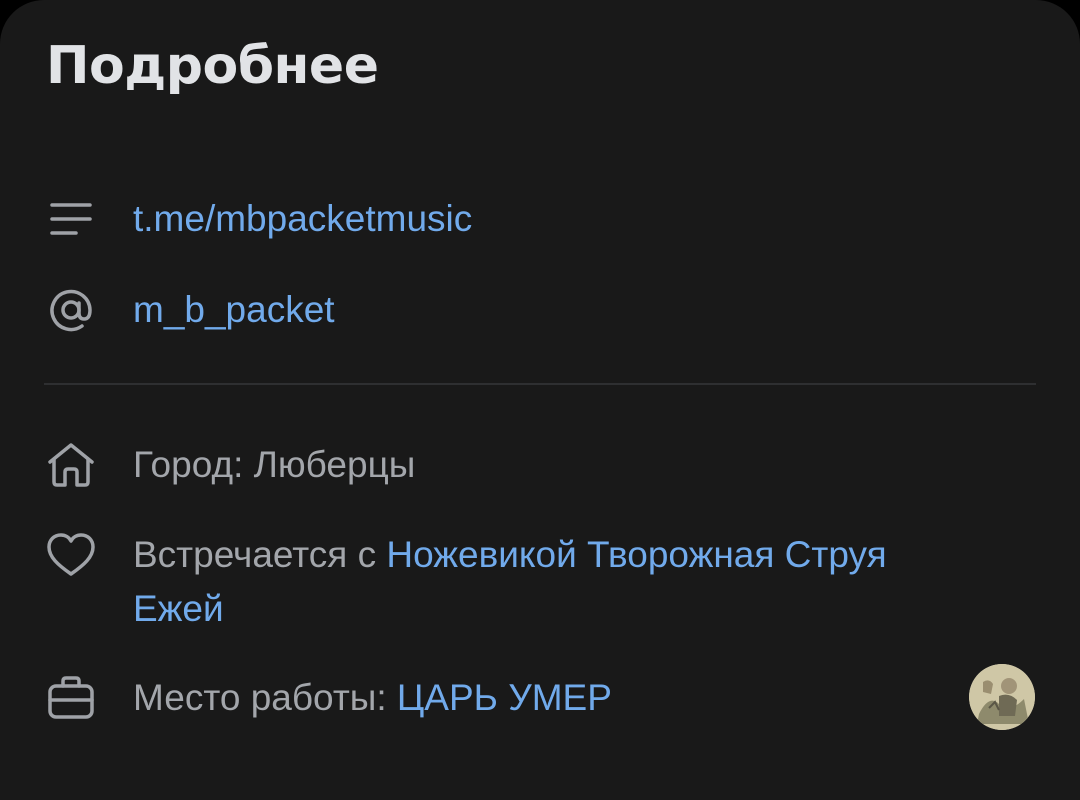 This screenshot has height=800, width=1080. Describe the element at coordinates (265, 697) in the screenshot. I see `work-label: Место работы:` at that location.